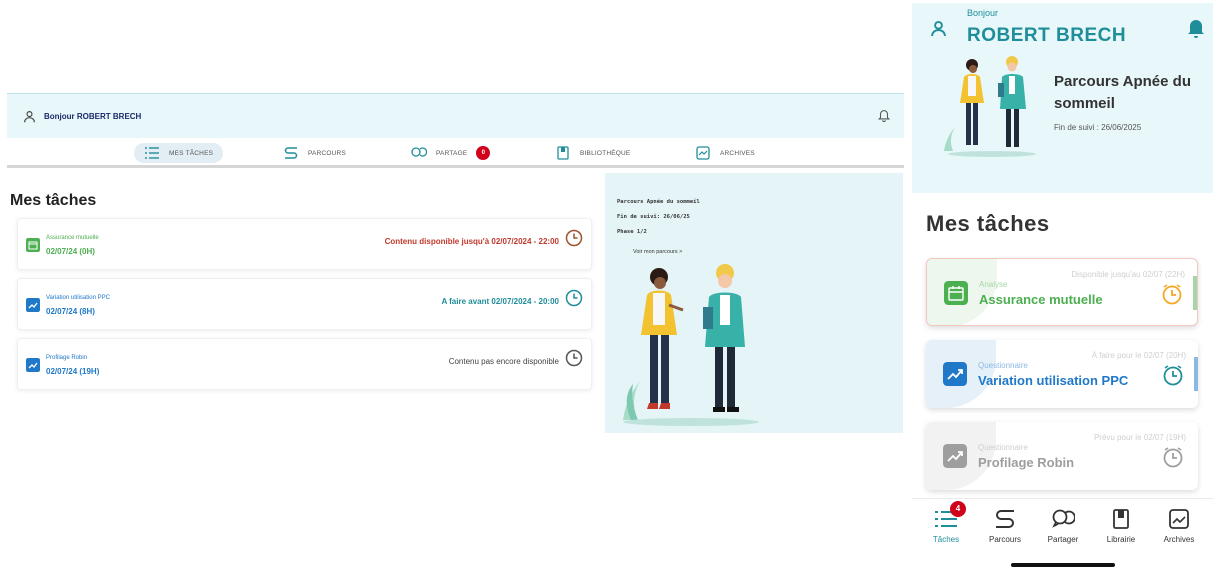  I want to click on journey-end-date: Fin de suivi: 26/06/25, so click(653, 217).